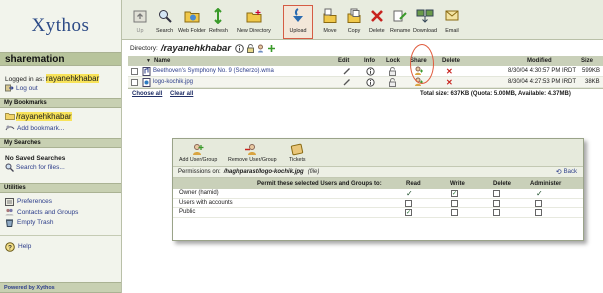 The image size is (603, 293). What do you see at coordinates (425, 22) in the screenshot?
I see `download-button: Download` at bounding box center [425, 22].